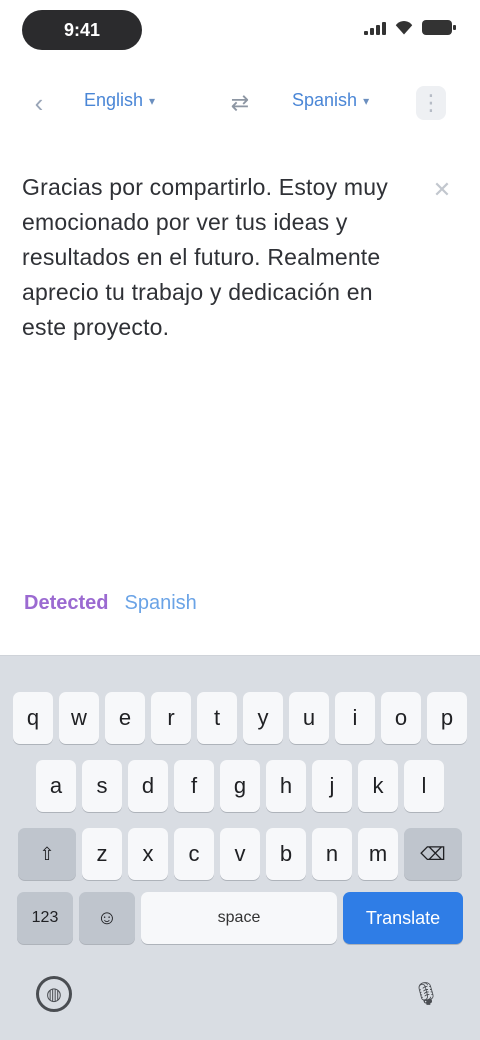 The width and height of the screenshot is (480, 1040). Describe the element at coordinates (431, 103) in the screenshot. I see `more-icon: ⋮` at that location.